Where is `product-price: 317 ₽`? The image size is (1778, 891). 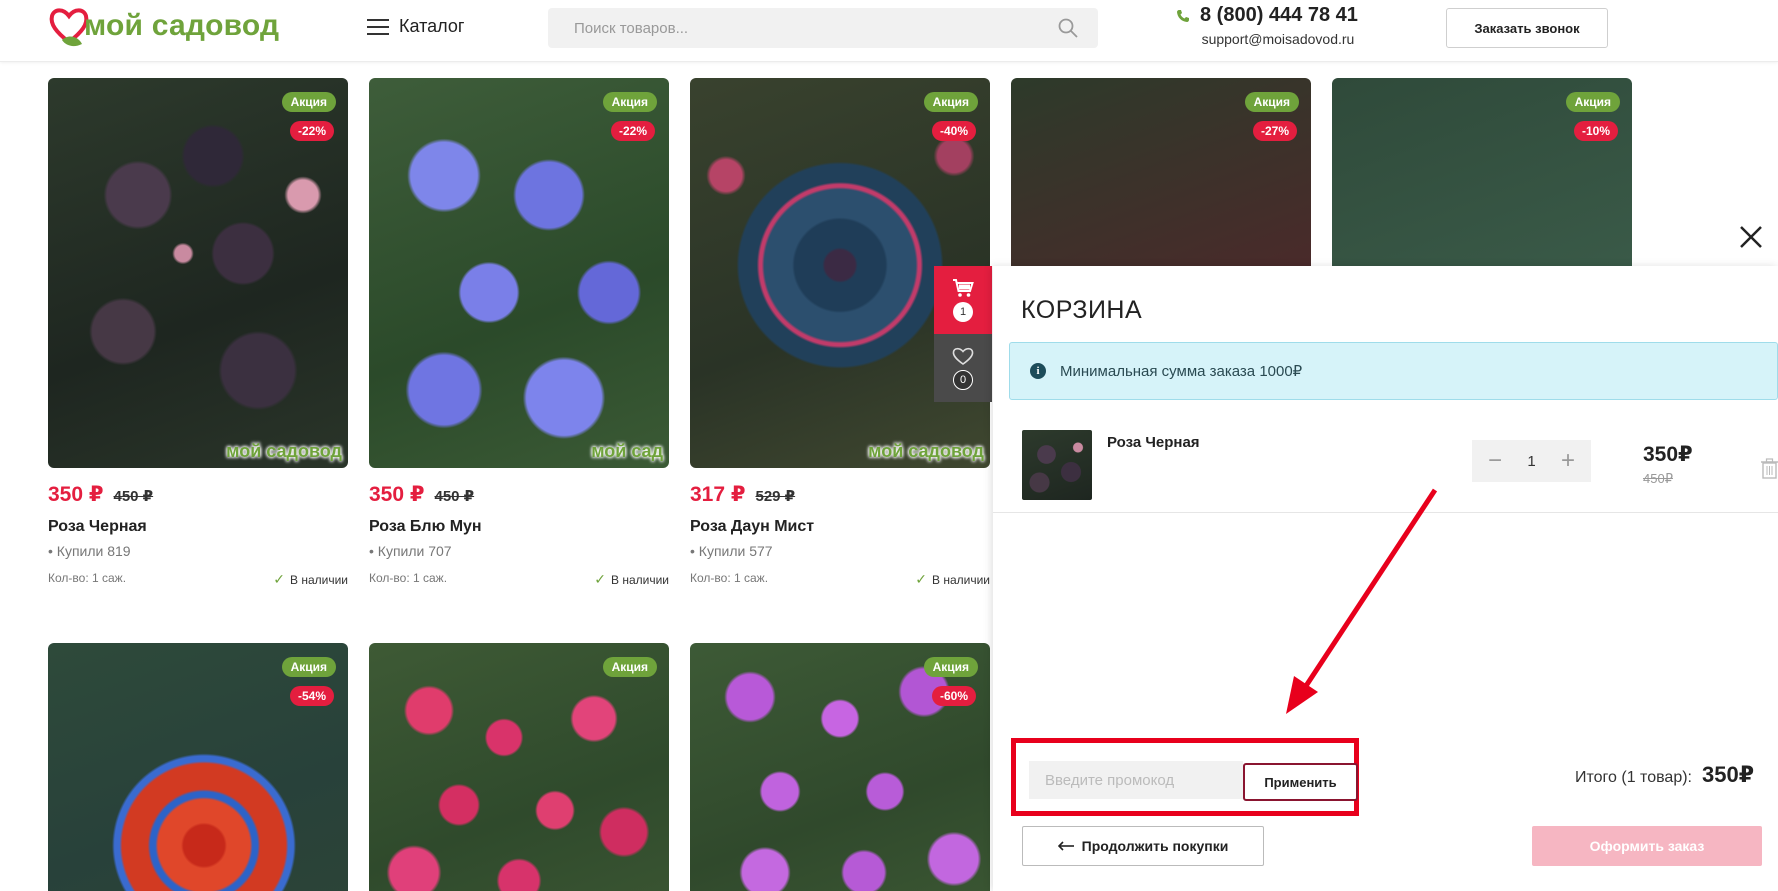 product-price: 317 ₽ is located at coordinates (718, 494).